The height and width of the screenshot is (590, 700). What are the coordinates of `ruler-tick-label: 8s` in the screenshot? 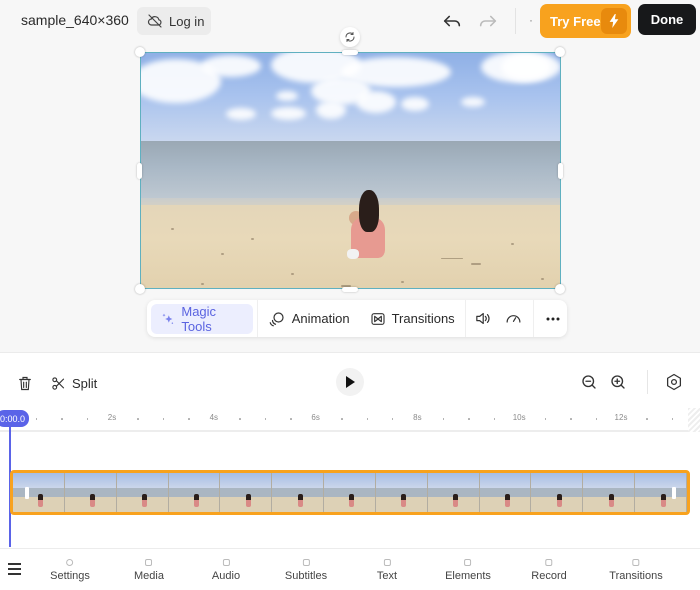 It's located at (417, 417).